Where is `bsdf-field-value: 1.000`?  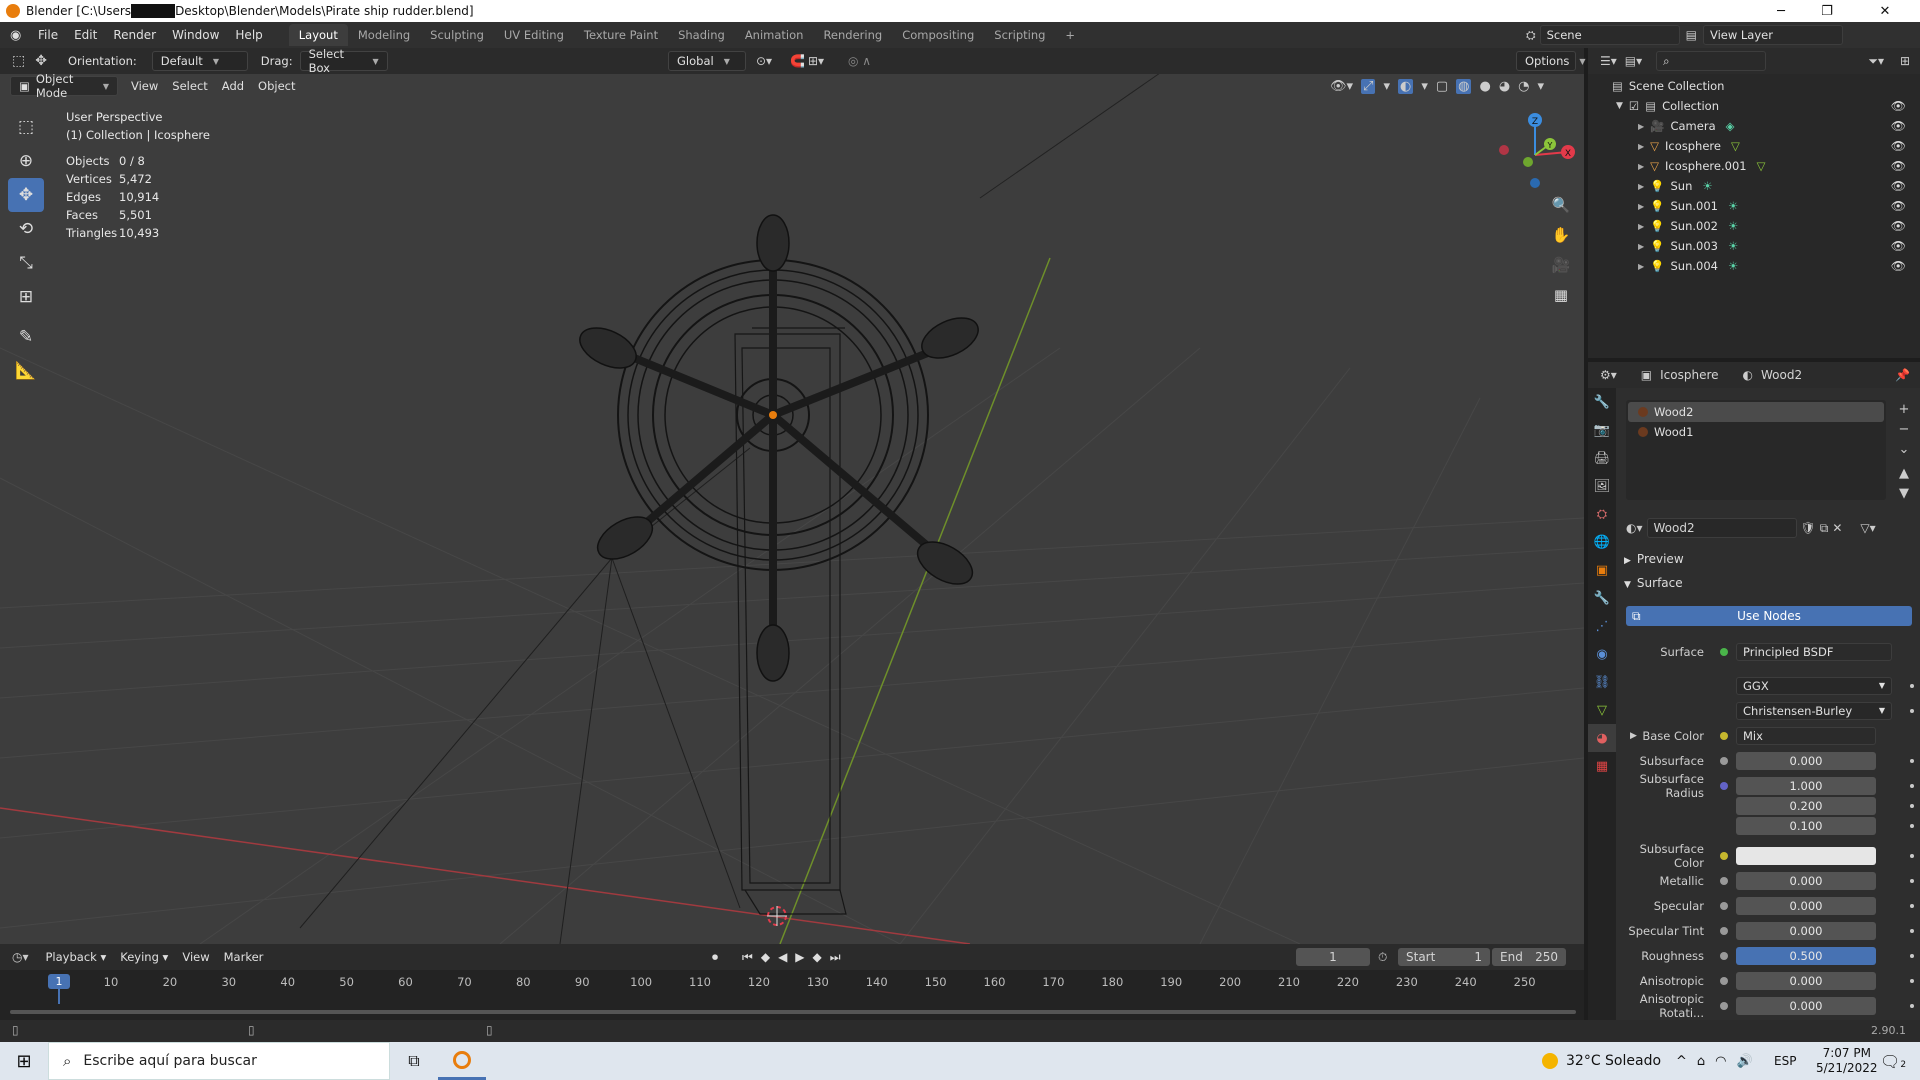 bsdf-field-value: 1.000 is located at coordinates (1806, 786).